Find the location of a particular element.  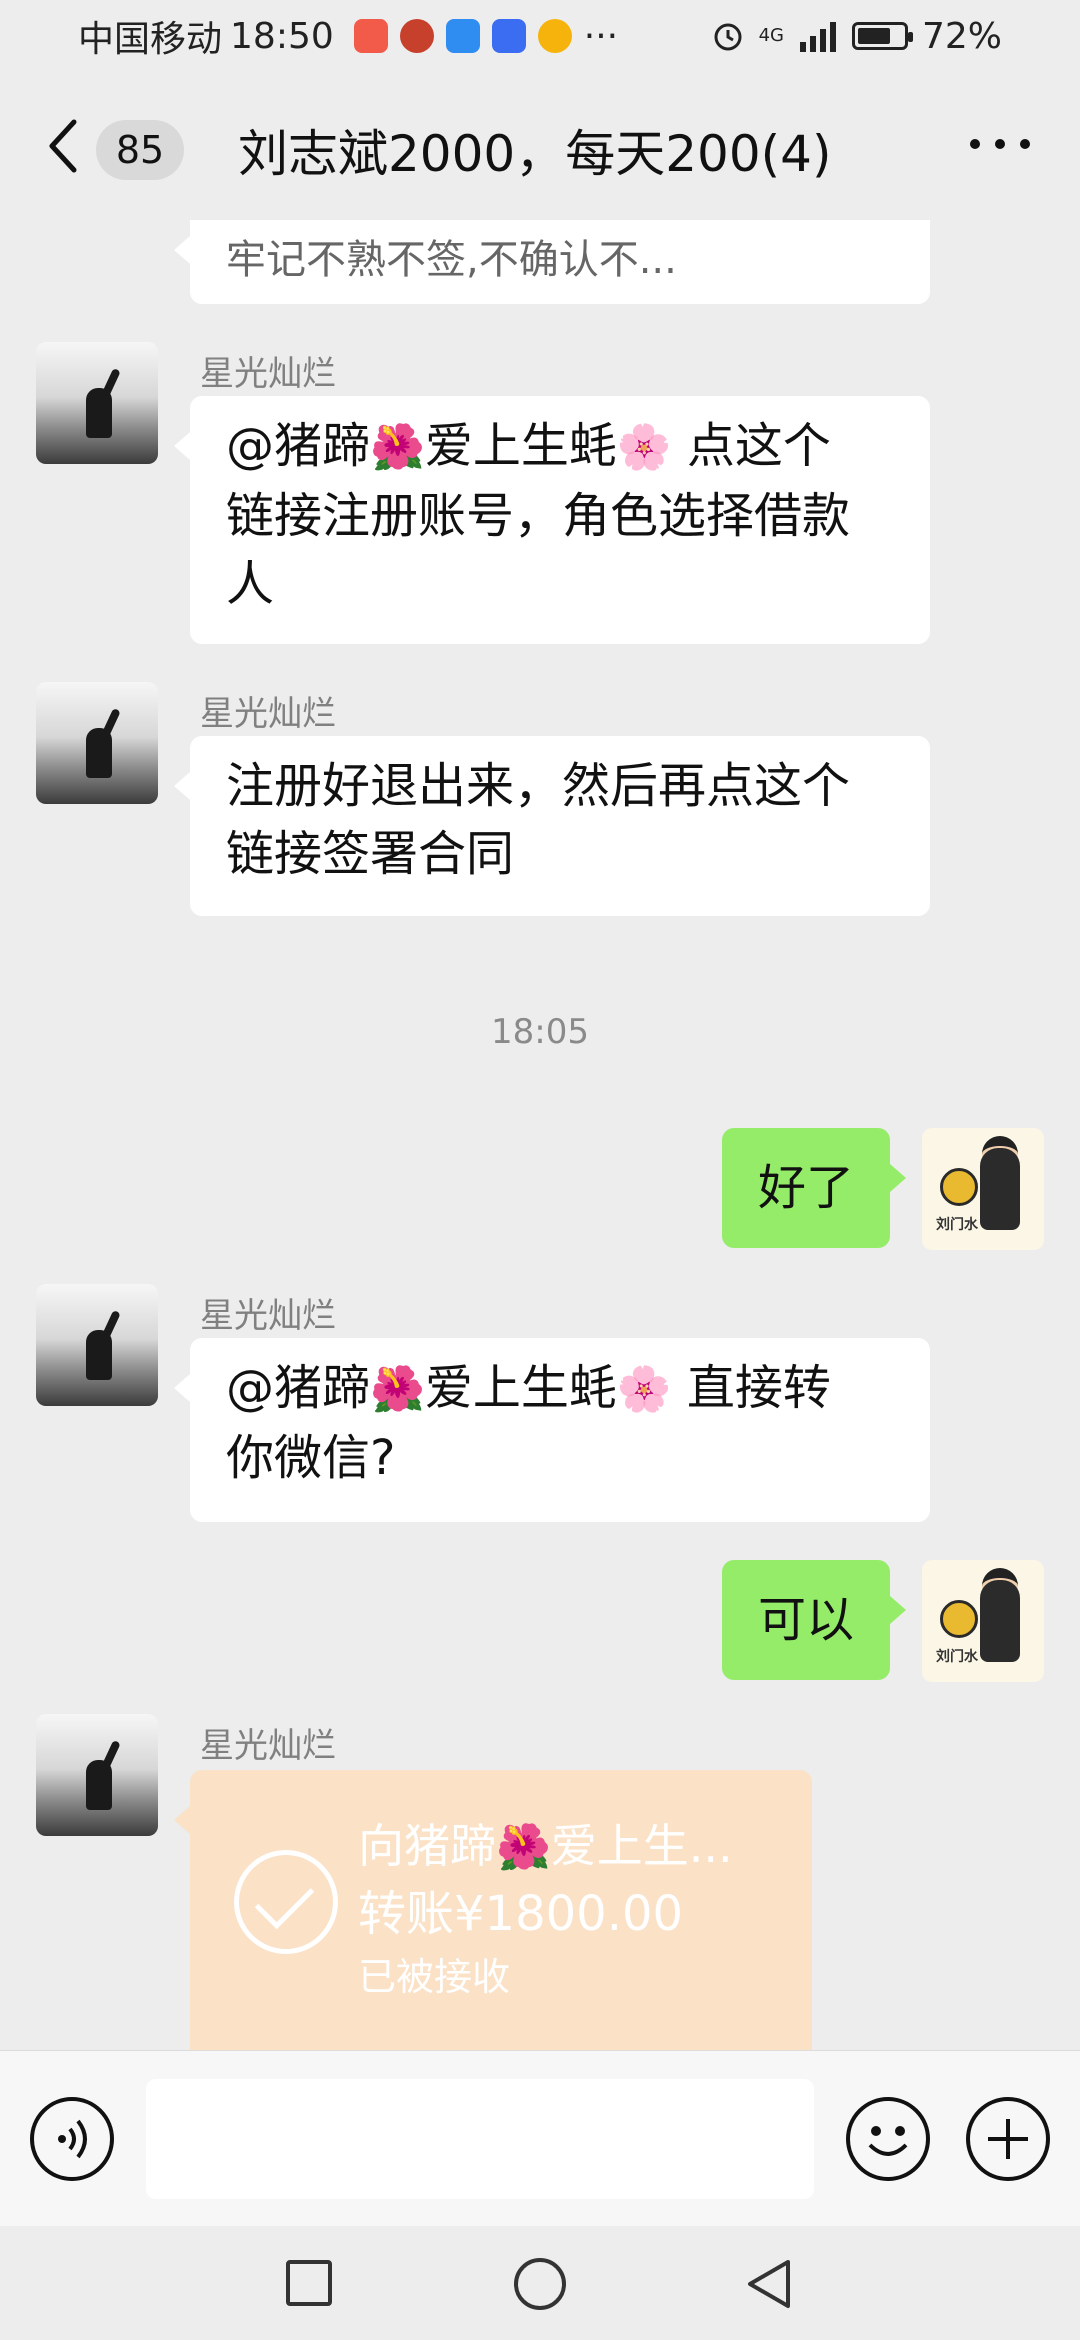

message-line: @猪蹄🌺爱上生蚝🌸 直接转 is located at coordinates (560, 1389).